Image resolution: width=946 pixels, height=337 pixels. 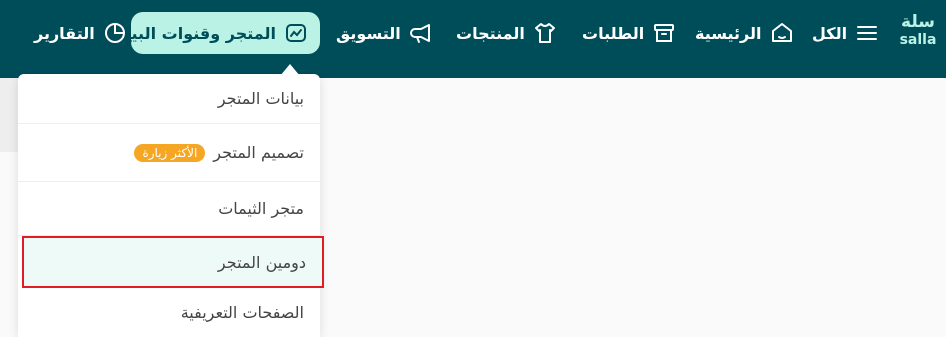 I want to click on nav-home-label: الرئيسية, so click(x=728, y=33).